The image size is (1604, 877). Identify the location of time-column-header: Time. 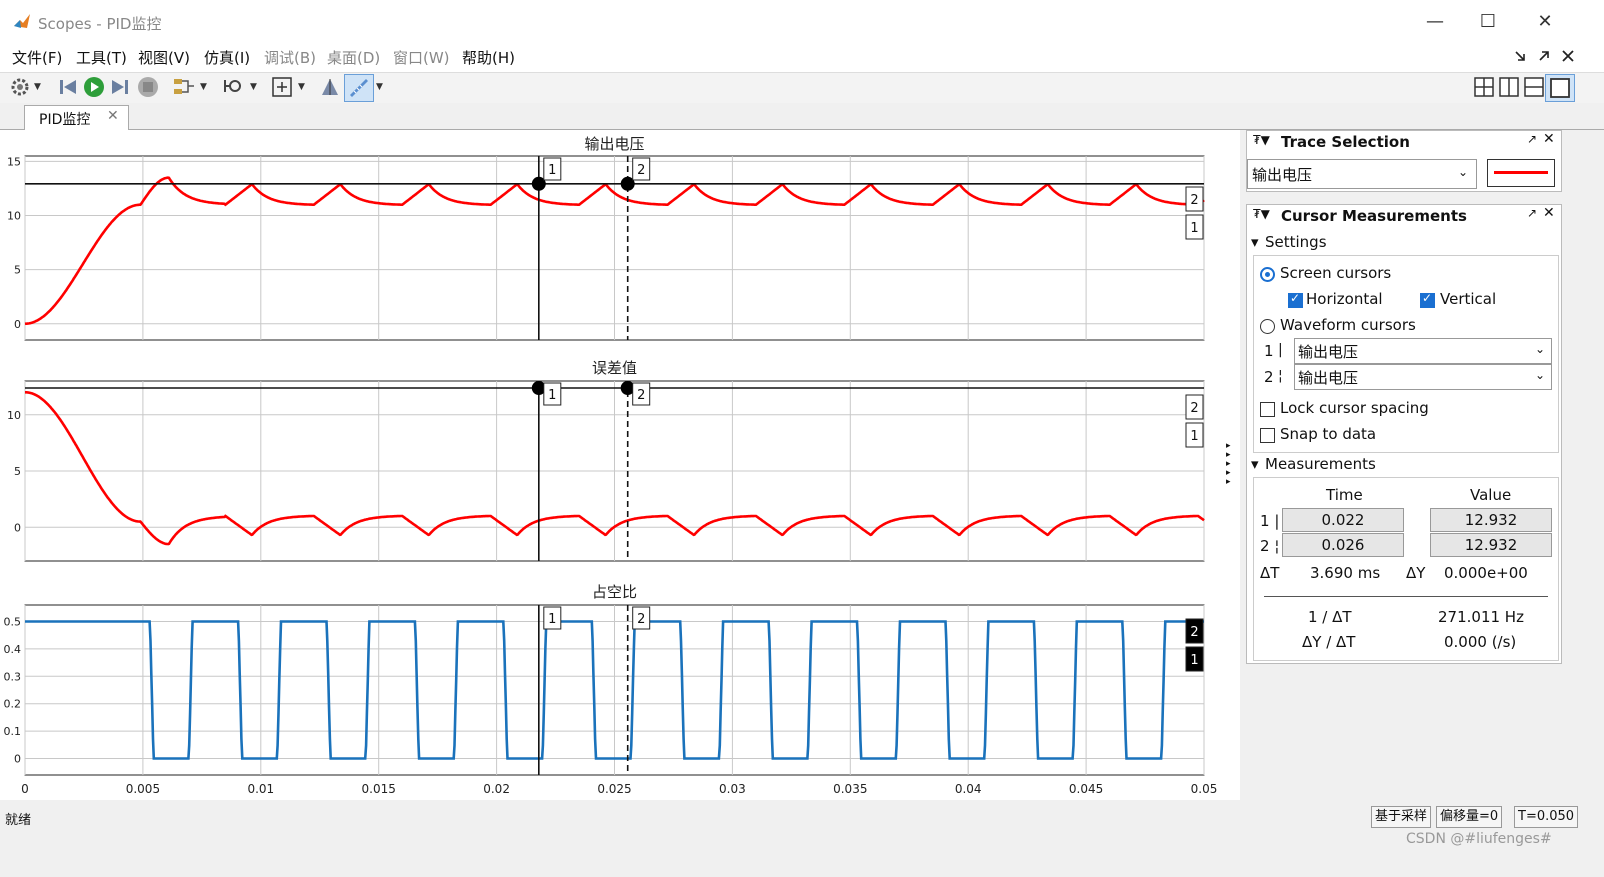
(1344, 495).